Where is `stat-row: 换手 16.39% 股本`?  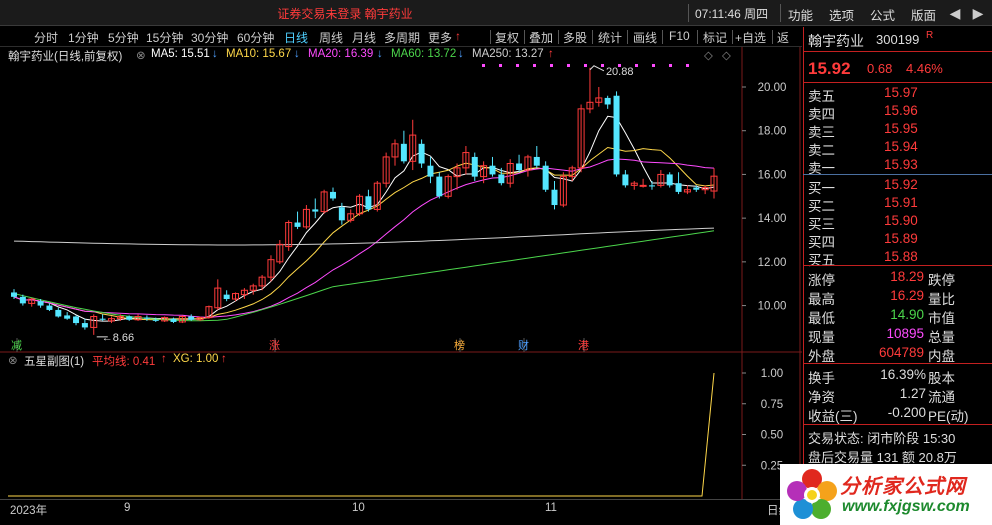
stat-row: 换手 16.39% 股本 is located at coordinates (897, 376).